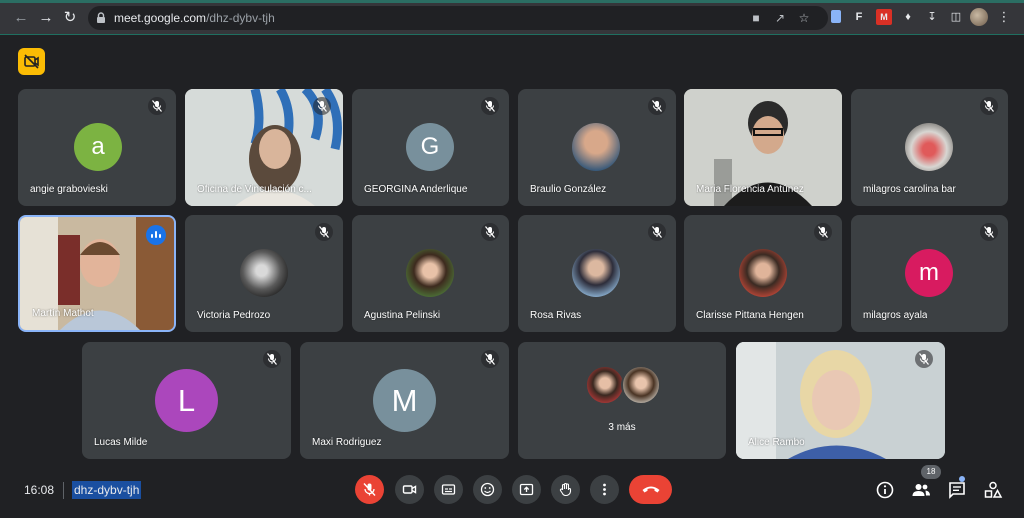  I want to click on participant-name: Victoria Pedrozo, so click(234, 315).